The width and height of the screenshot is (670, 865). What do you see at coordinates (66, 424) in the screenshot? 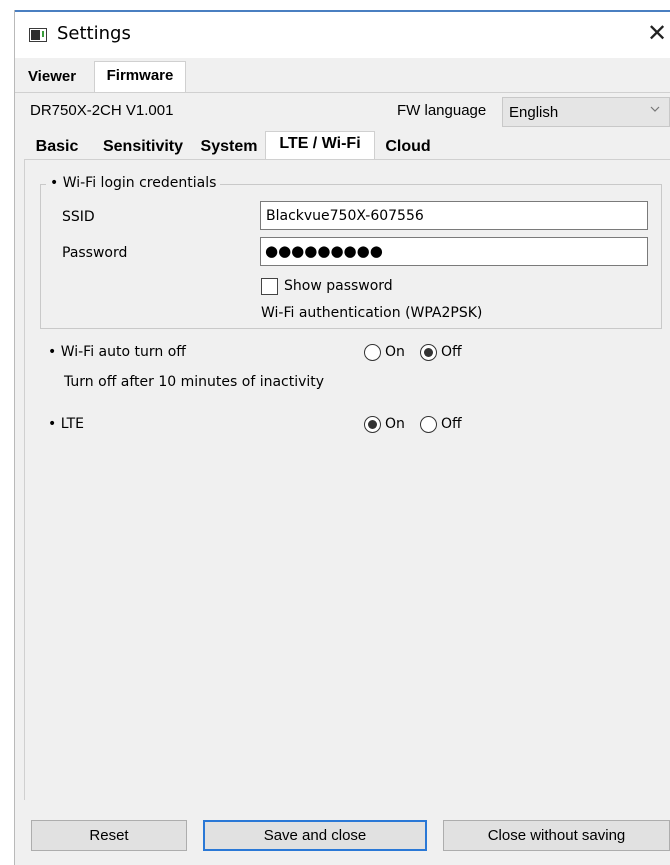
I see `lte-label: • LTE` at bounding box center [66, 424].